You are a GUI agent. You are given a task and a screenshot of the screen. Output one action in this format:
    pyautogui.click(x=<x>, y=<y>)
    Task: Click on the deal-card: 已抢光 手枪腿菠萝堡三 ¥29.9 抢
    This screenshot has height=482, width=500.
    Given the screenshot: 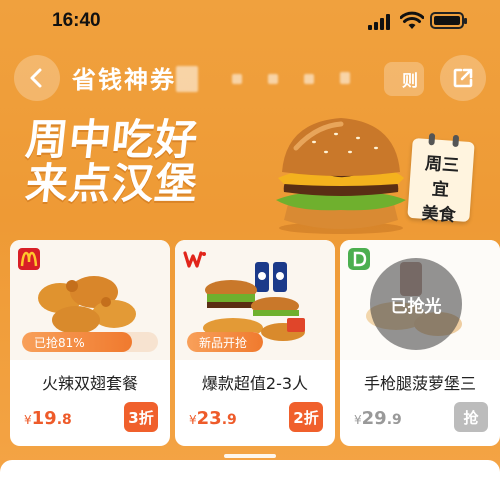 What is the action you would take?
    pyautogui.click(x=420, y=343)
    